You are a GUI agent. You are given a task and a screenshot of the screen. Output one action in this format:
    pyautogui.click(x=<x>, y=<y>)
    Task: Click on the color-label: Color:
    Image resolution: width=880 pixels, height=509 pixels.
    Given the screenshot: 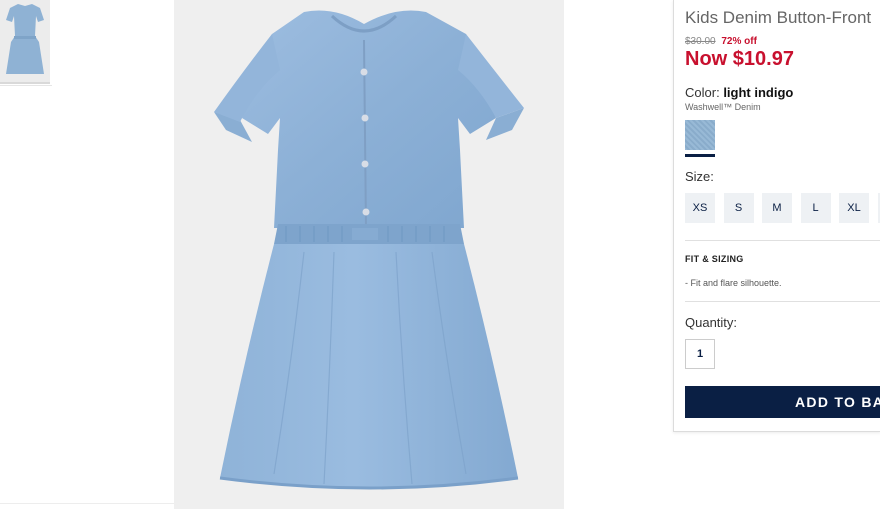 What is the action you would take?
    pyautogui.click(x=702, y=92)
    